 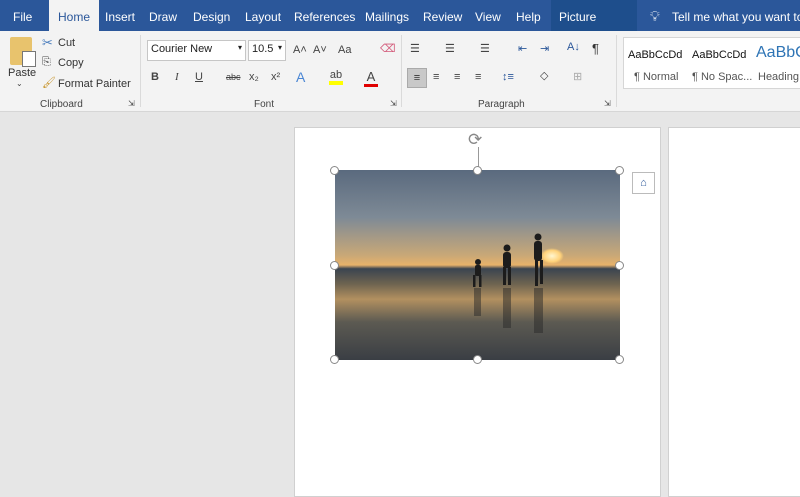 What do you see at coordinates (607, 103) in the screenshot?
I see `paragraph-launcher-icon: ⇲` at bounding box center [607, 103].